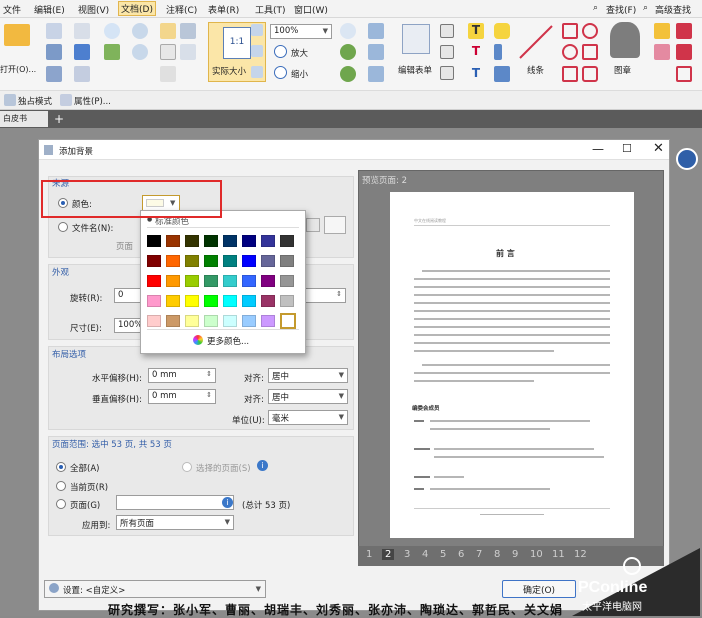 This screenshot has height=618, width=702. Describe the element at coordinates (187, 467) in the screenshot. I see `selected-pages-radio` at that location.